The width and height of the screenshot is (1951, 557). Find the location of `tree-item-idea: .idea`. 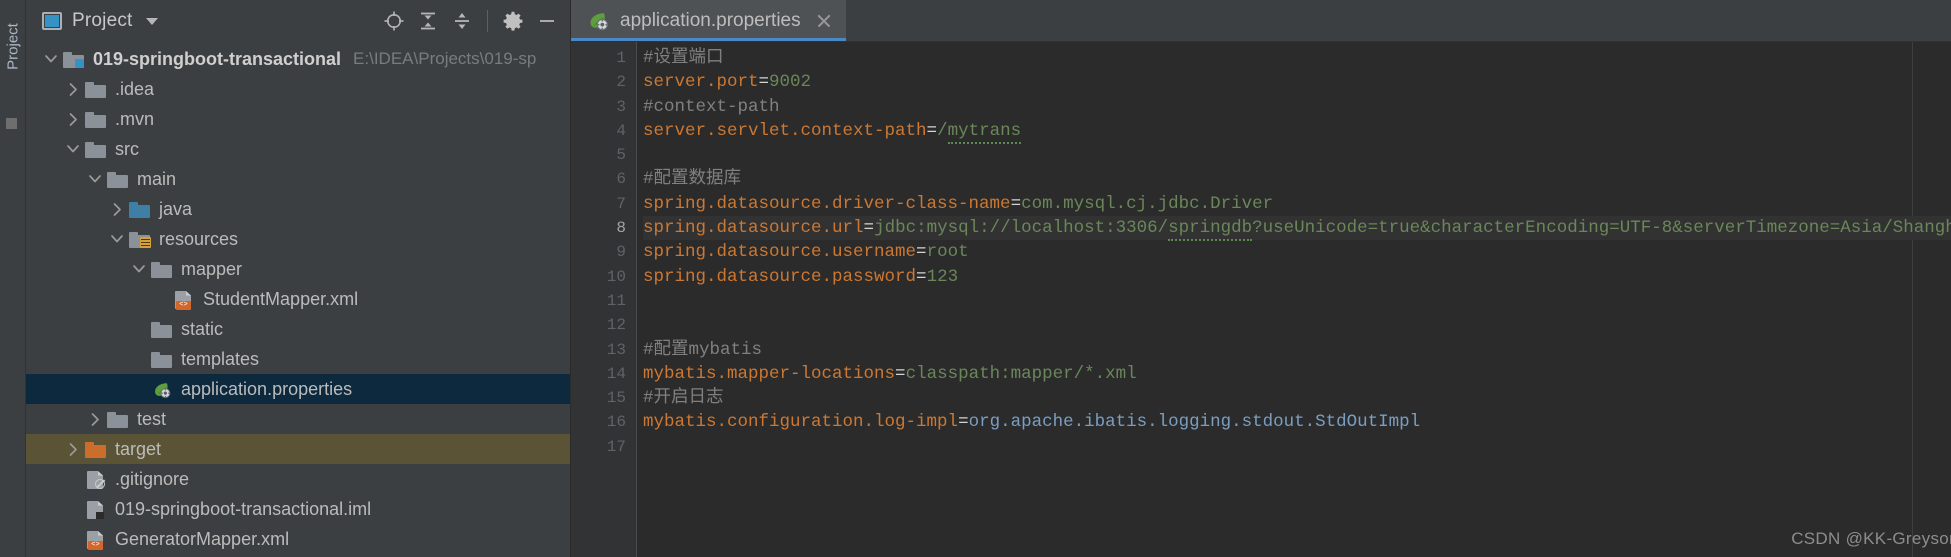

tree-item-idea: .idea is located at coordinates (298, 89).